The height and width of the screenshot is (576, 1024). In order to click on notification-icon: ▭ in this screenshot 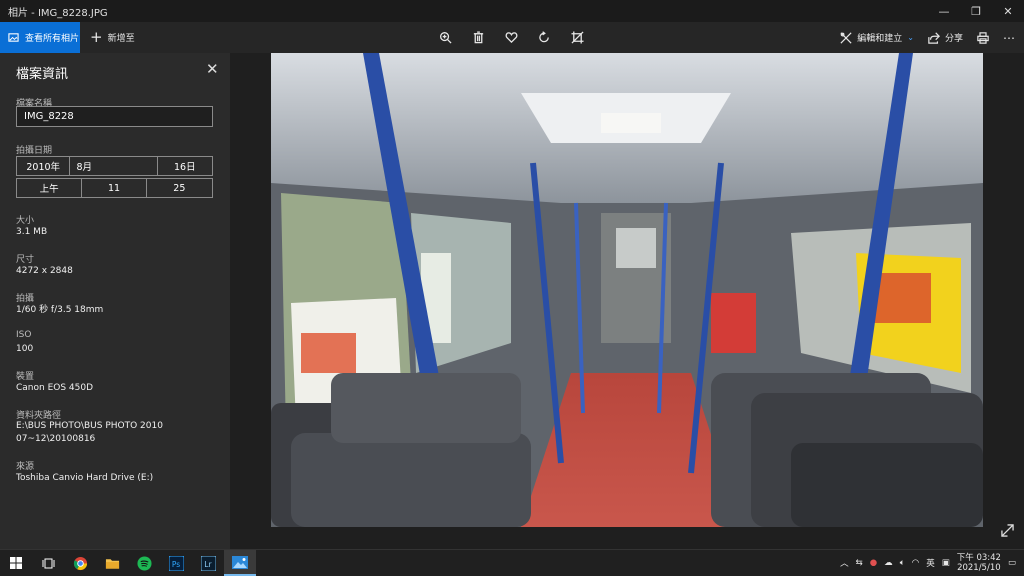, I will do `click(1012, 563)`.